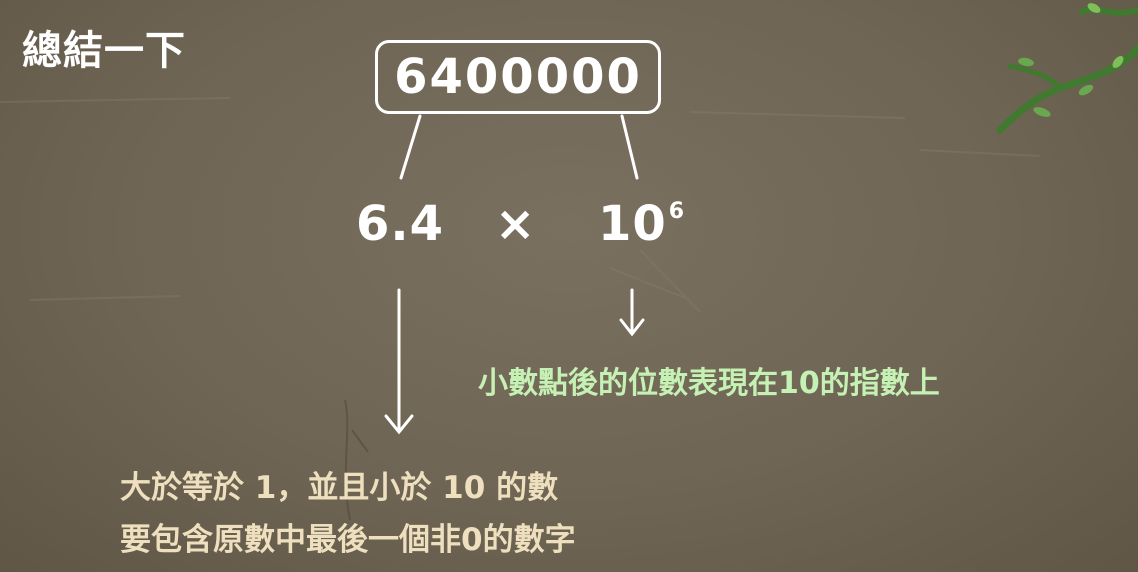 Image resolution: width=1138 pixels, height=572 pixels. Describe the element at coordinates (632, 224) in the screenshot. I see `base: 10` at that location.